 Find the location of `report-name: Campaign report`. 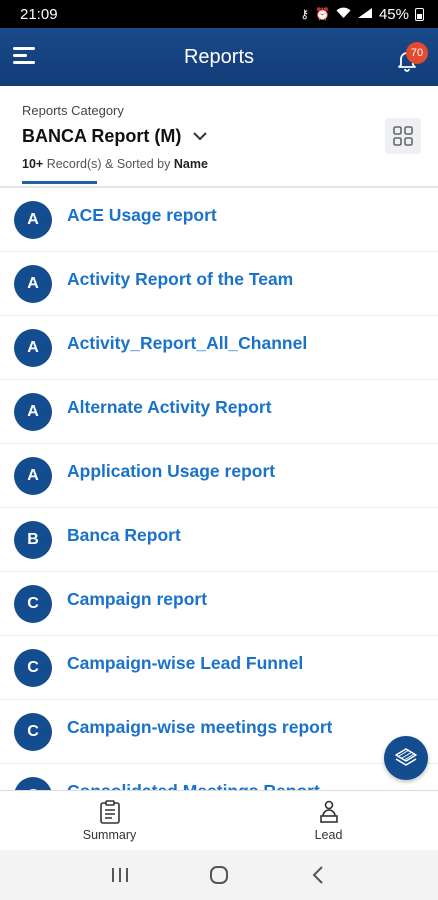

report-name: Campaign report is located at coordinates (137, 599).